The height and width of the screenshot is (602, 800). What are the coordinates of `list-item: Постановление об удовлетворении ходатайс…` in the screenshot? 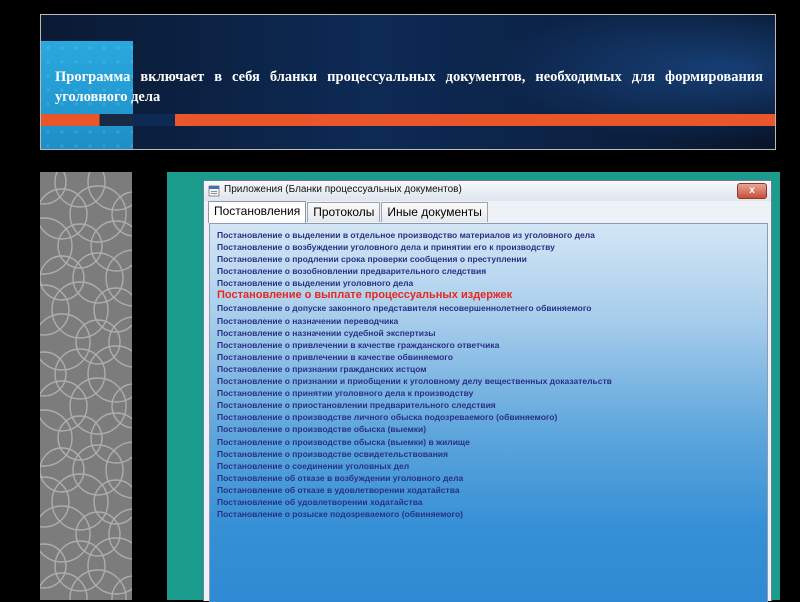 It's located at (492, 502).